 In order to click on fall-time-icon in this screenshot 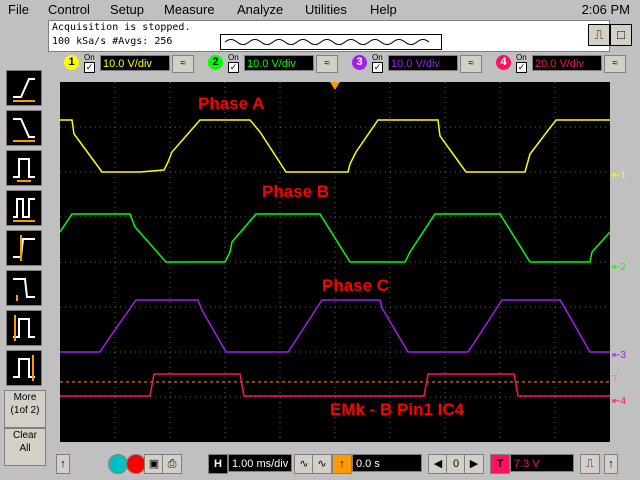, I will do `click(24, 289)`.